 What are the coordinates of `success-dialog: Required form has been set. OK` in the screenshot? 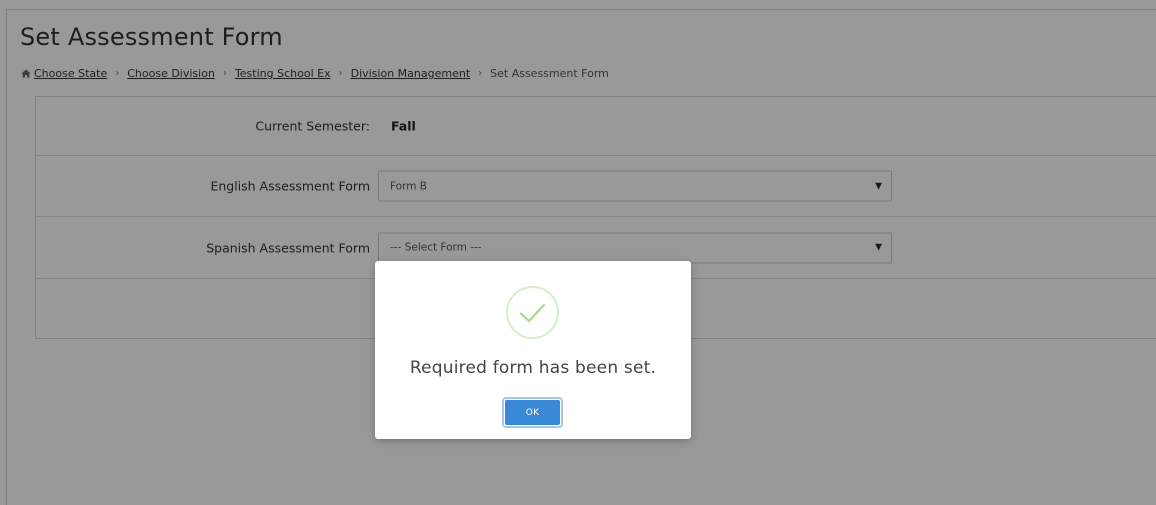 It's located at (533, 350).